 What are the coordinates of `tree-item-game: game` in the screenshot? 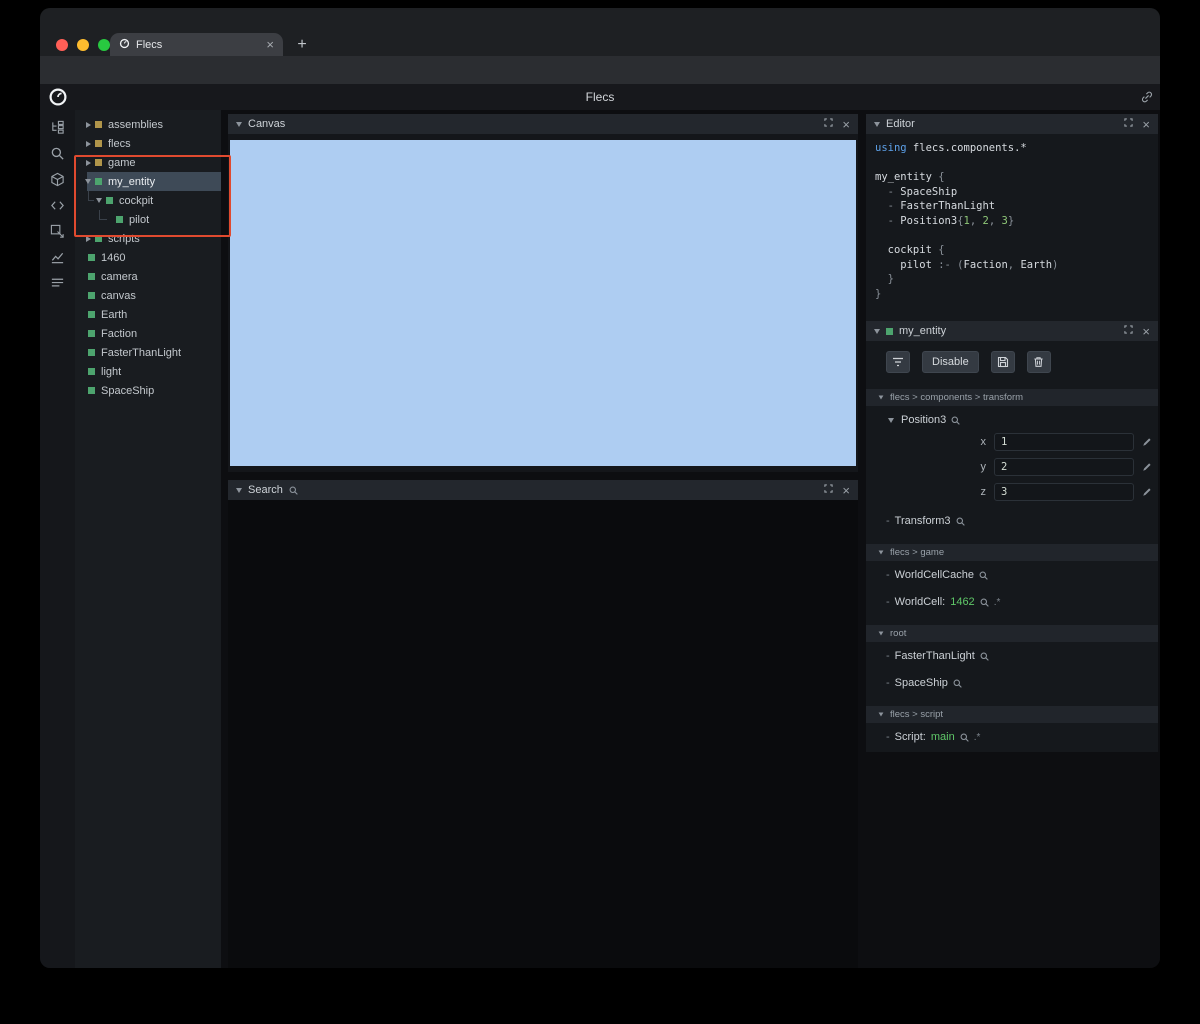 It's located at (148, 162).